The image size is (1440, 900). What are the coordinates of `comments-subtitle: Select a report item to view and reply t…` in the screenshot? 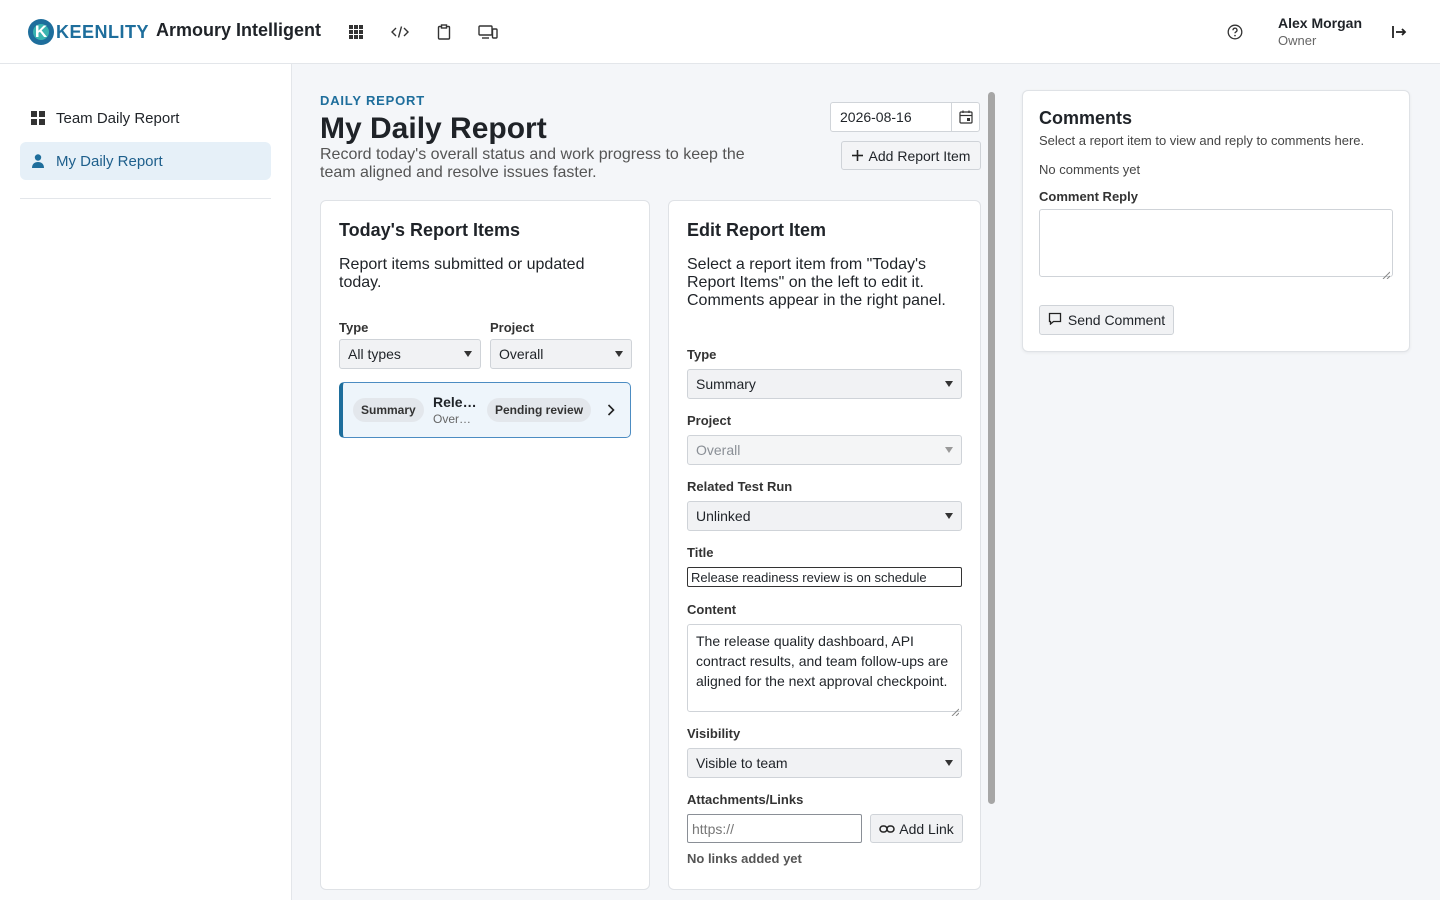 It's located at (1202, 140).